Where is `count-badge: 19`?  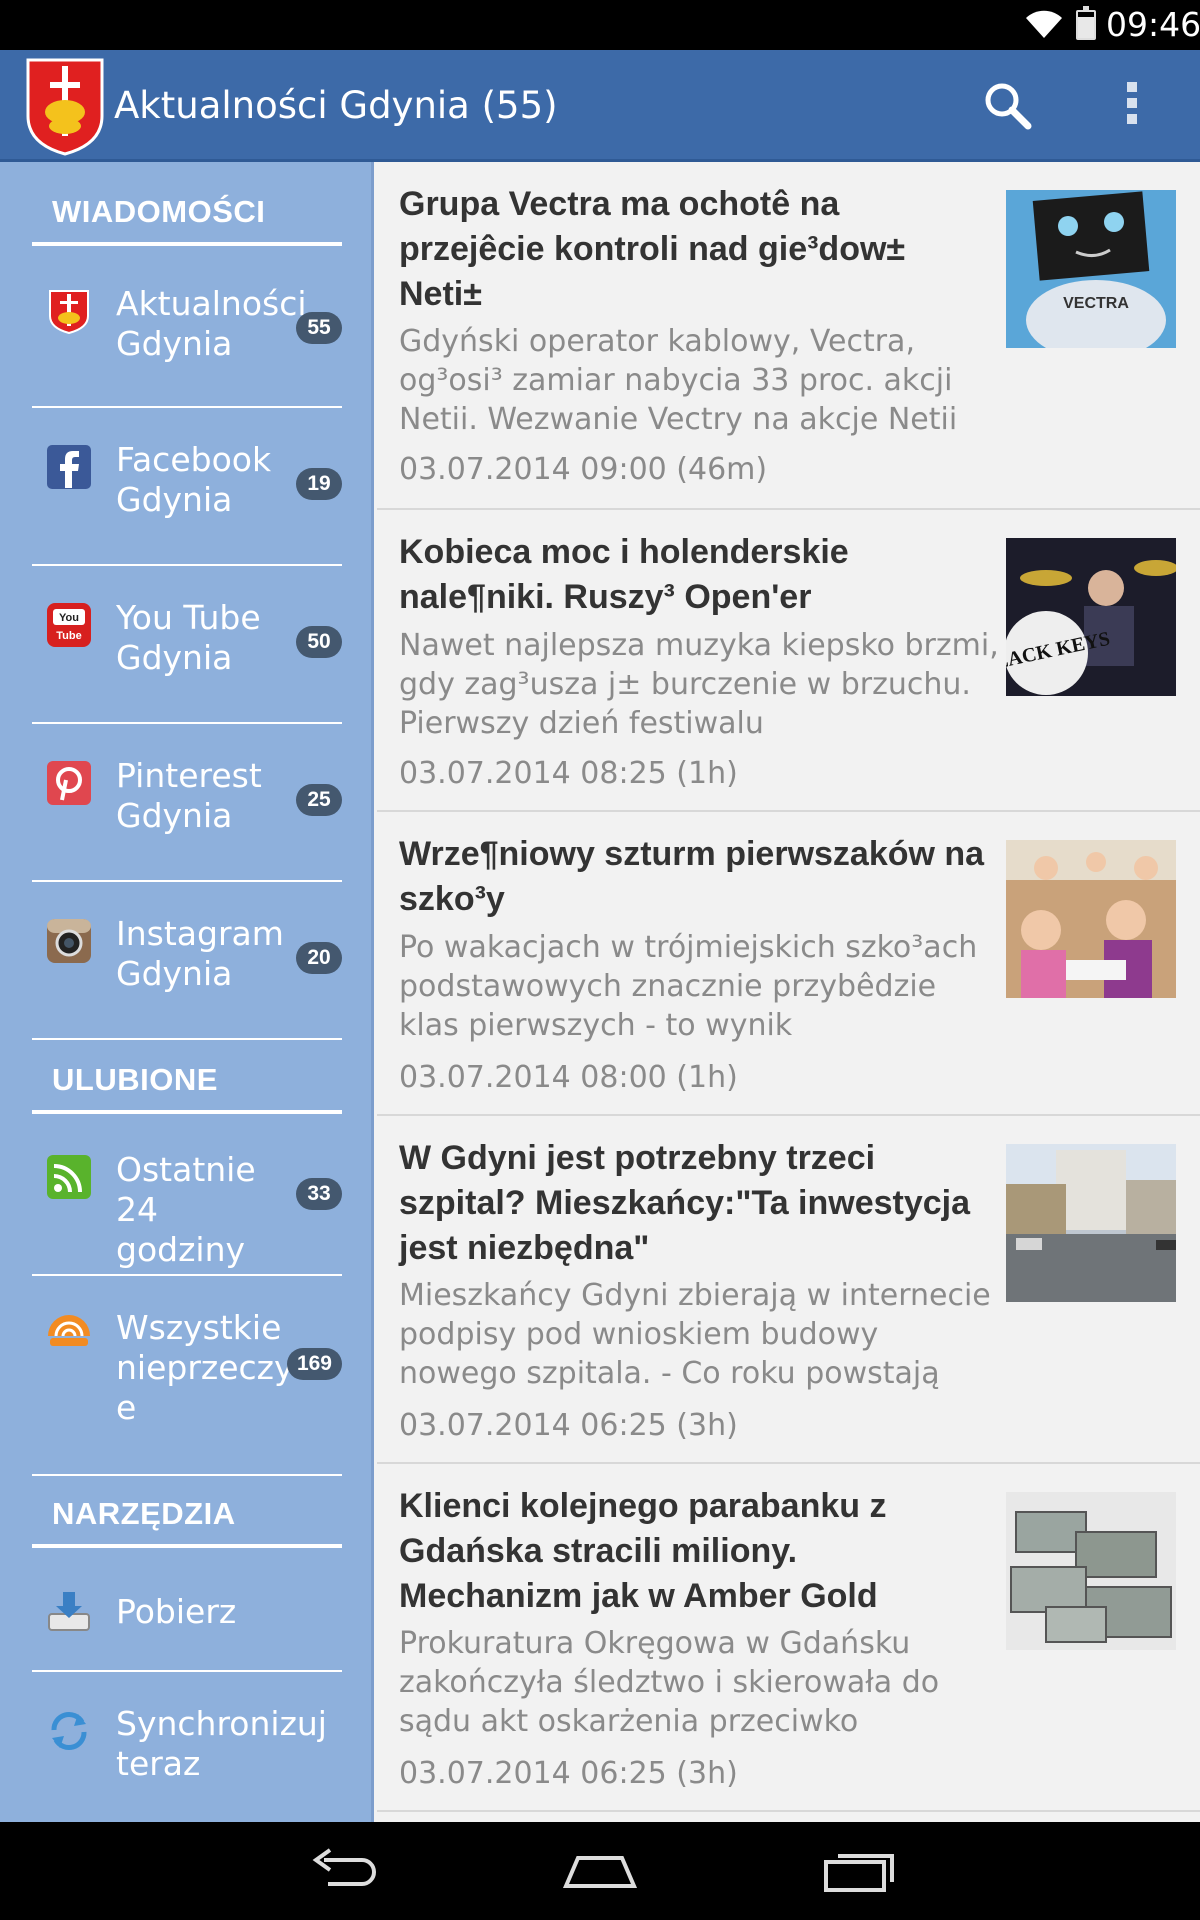 count-badge: 19 is located at coordinates (319, 484).